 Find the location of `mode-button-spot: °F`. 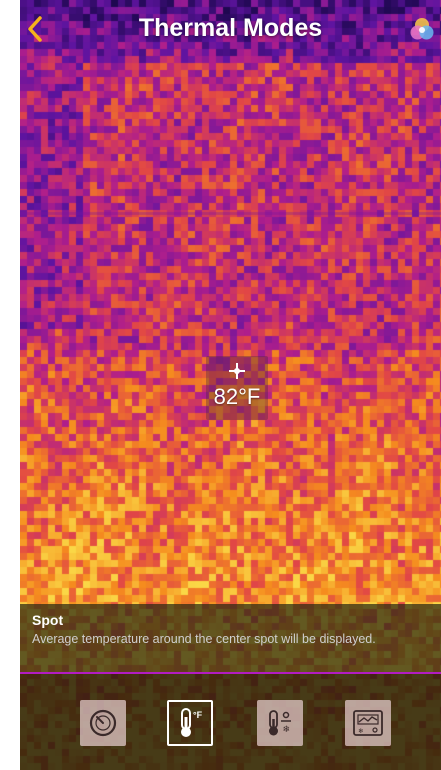

mode-button-spot: °F is located at coordinates (190, 723).